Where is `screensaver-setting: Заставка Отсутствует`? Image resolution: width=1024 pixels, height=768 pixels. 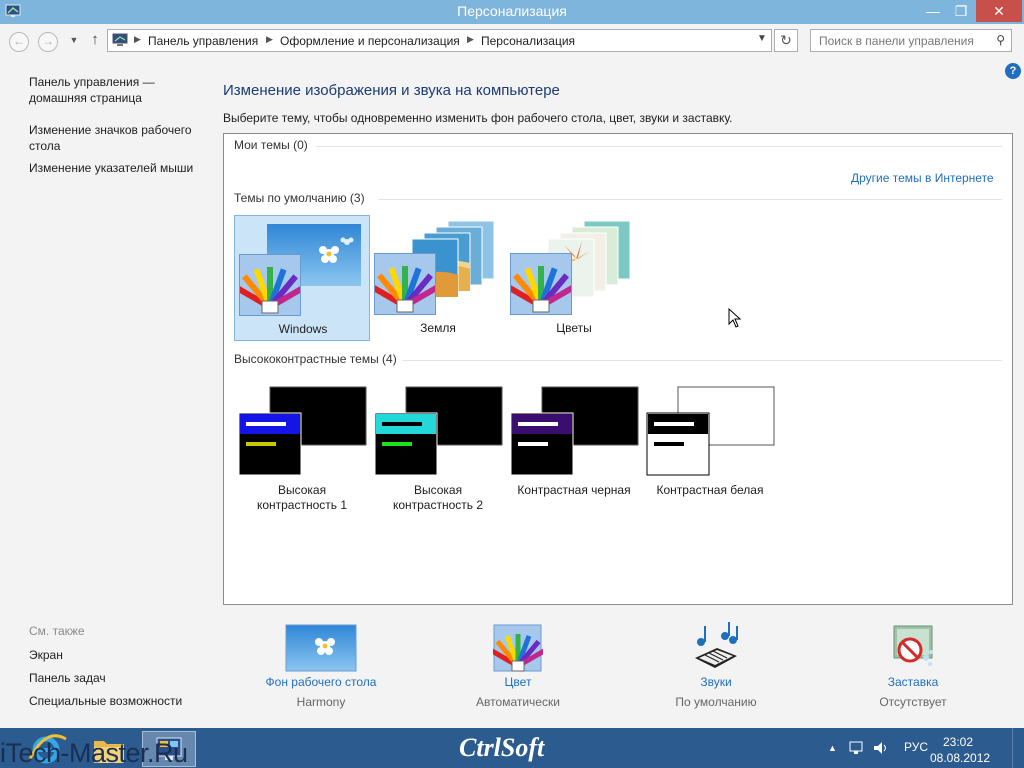 screensaver-setting: Заставка Отсутствует is located at coordinates (913, 665).